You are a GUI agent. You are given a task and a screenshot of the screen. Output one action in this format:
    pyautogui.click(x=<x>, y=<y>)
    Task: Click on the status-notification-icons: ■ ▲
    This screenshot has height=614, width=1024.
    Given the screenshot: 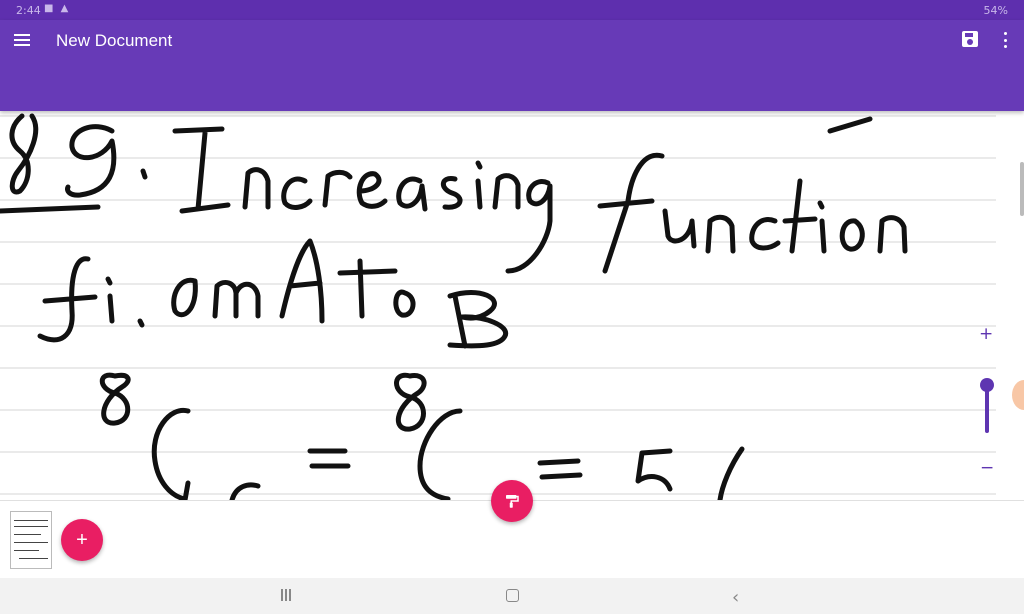 What is the action you would take?
    pyautogui.click(x=57, y=8)
    